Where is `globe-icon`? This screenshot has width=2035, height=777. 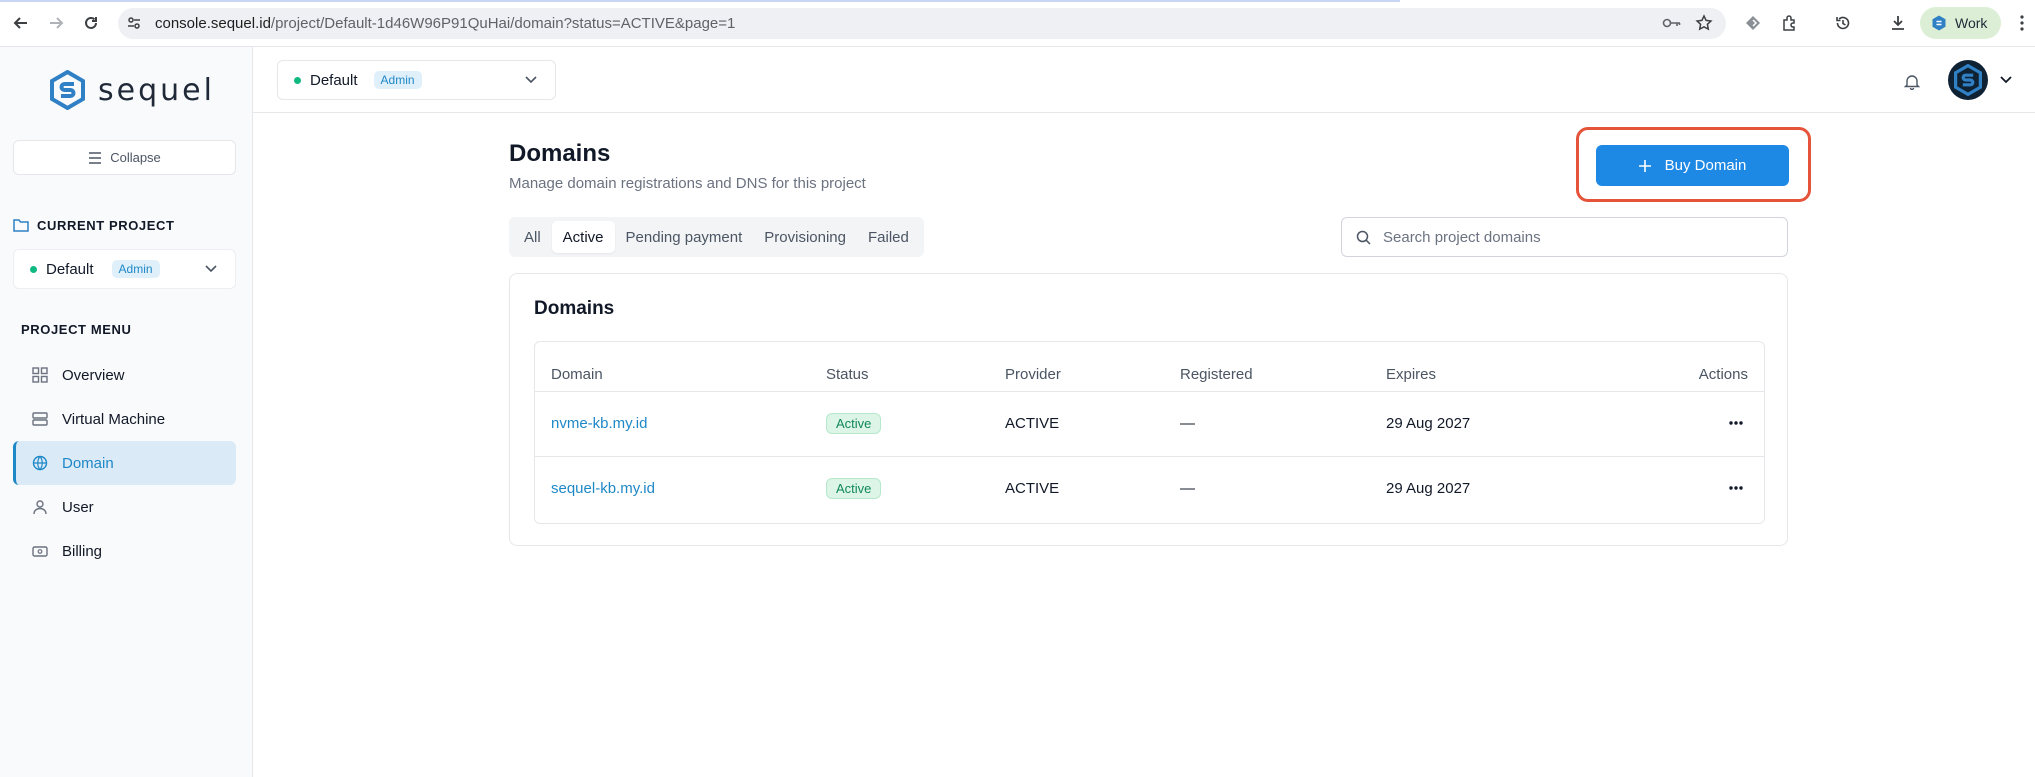
globe-icon is located at coordinates (40, 463).